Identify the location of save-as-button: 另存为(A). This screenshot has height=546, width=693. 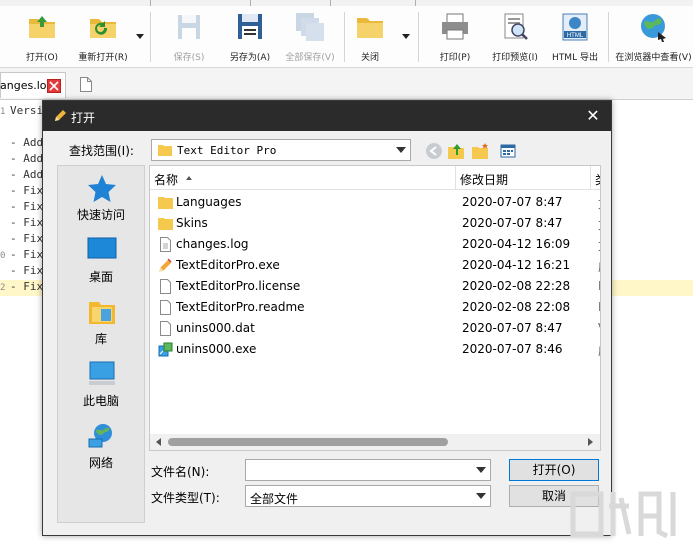
(250, 37).